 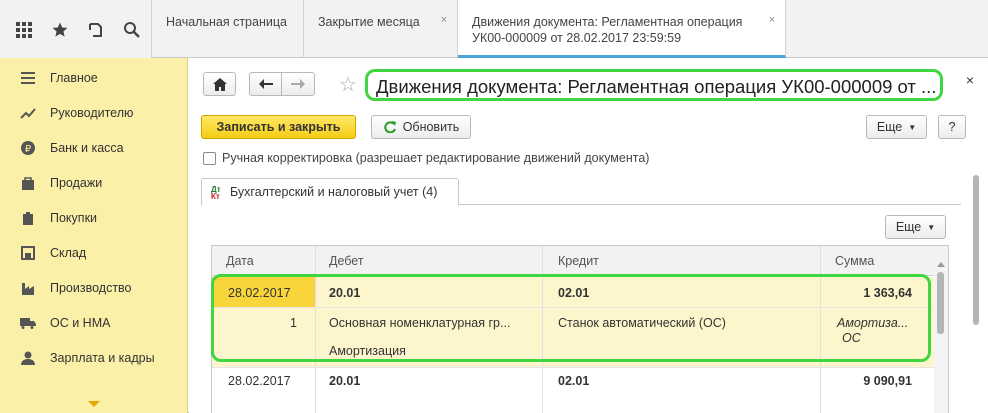 What do you see at coordinates (431, 127) in the screenshot?
I see `refresh-label: Обновить` at bounding box center [431, 127].